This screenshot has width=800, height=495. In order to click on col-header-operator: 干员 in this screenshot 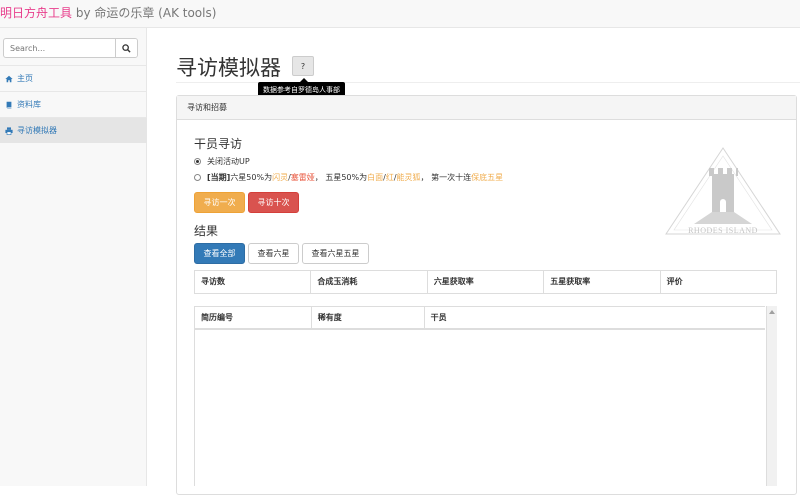, I will do `click(438, 317)`.